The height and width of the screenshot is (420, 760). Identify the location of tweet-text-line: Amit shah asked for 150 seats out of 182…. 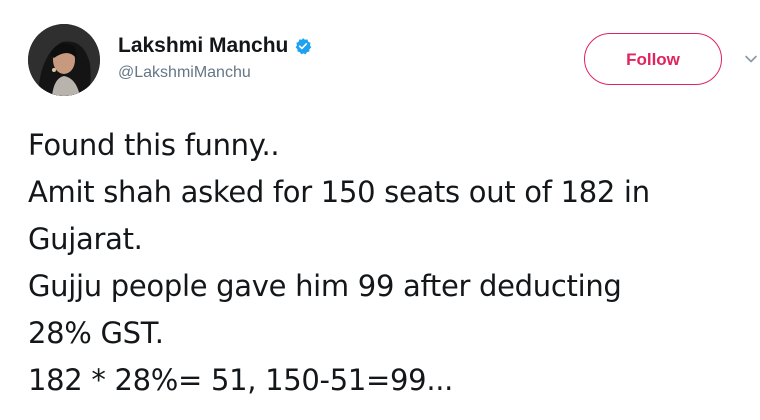
(339, 192).